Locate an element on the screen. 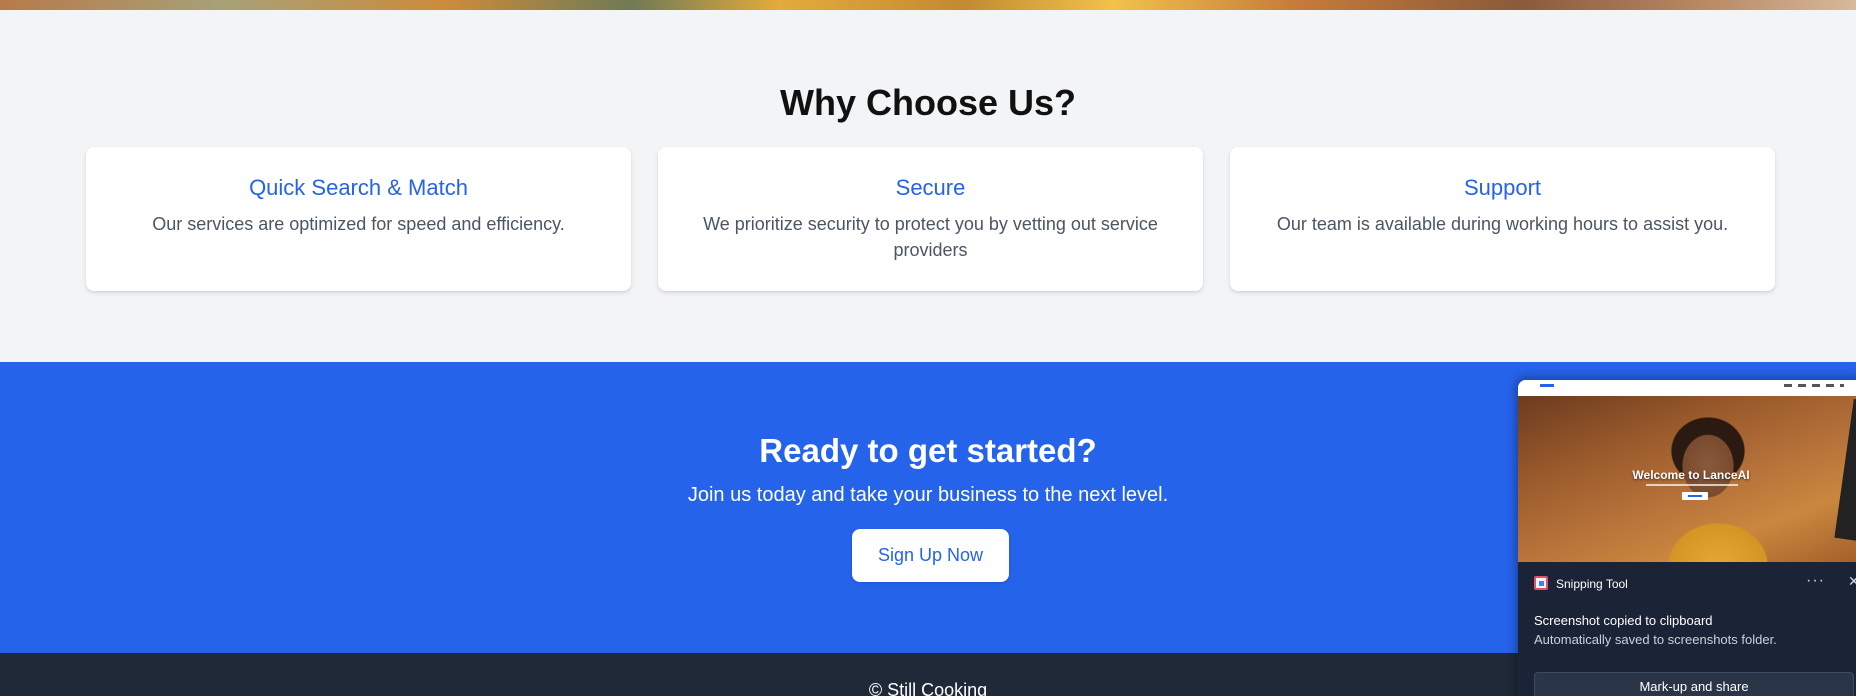  preview-nav-links is located at coordinates (1814, 385).